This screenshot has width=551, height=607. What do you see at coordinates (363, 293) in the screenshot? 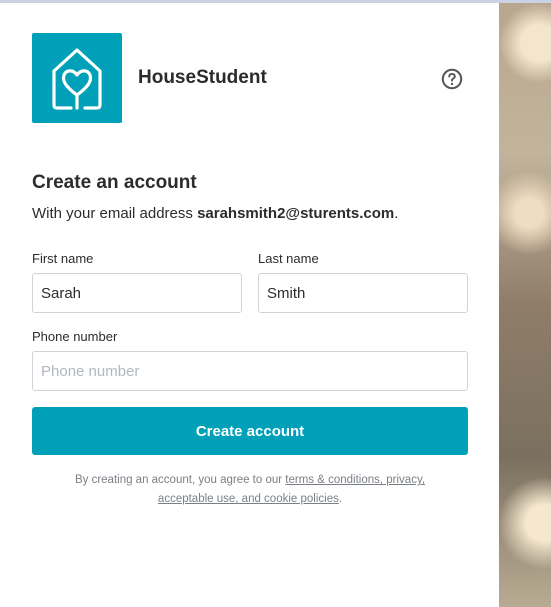
I see `last-name-field` at bounding box center [363, 293].